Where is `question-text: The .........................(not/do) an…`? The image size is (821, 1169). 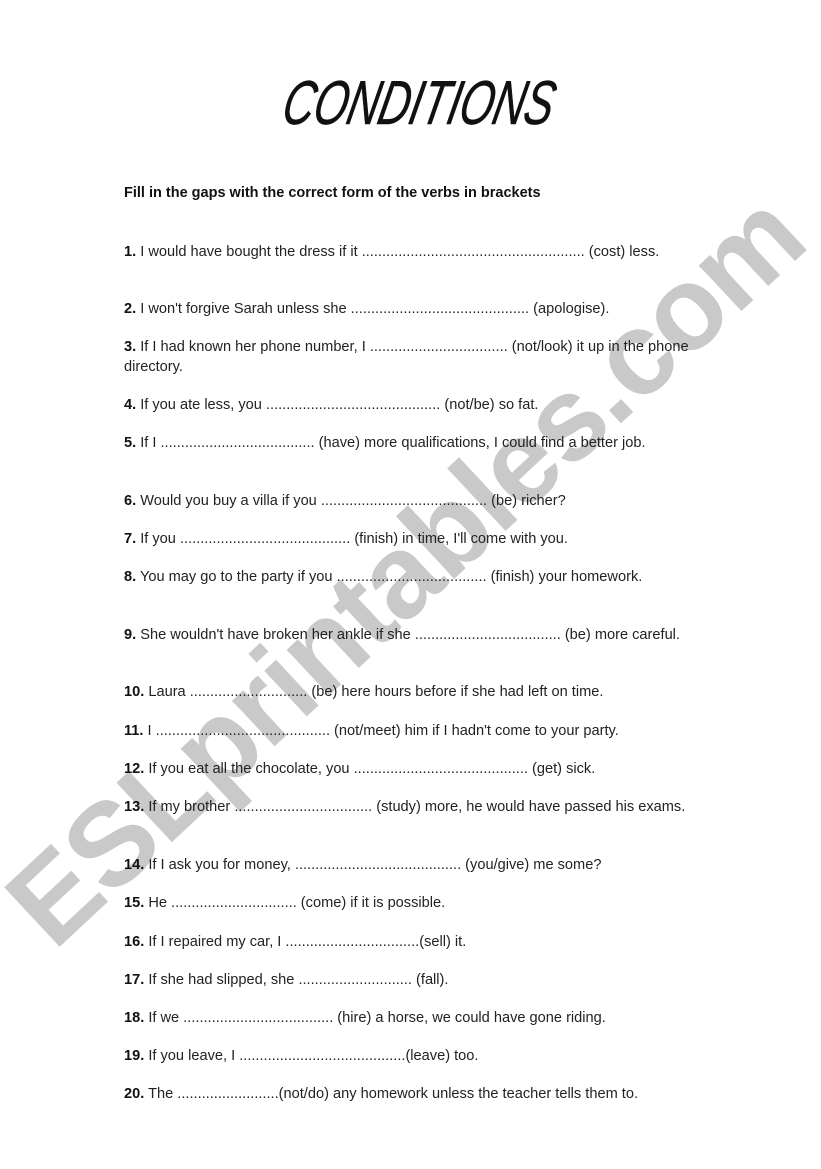 question-text: The .........................(not/do) an… is located at coordinates (391, 1094).